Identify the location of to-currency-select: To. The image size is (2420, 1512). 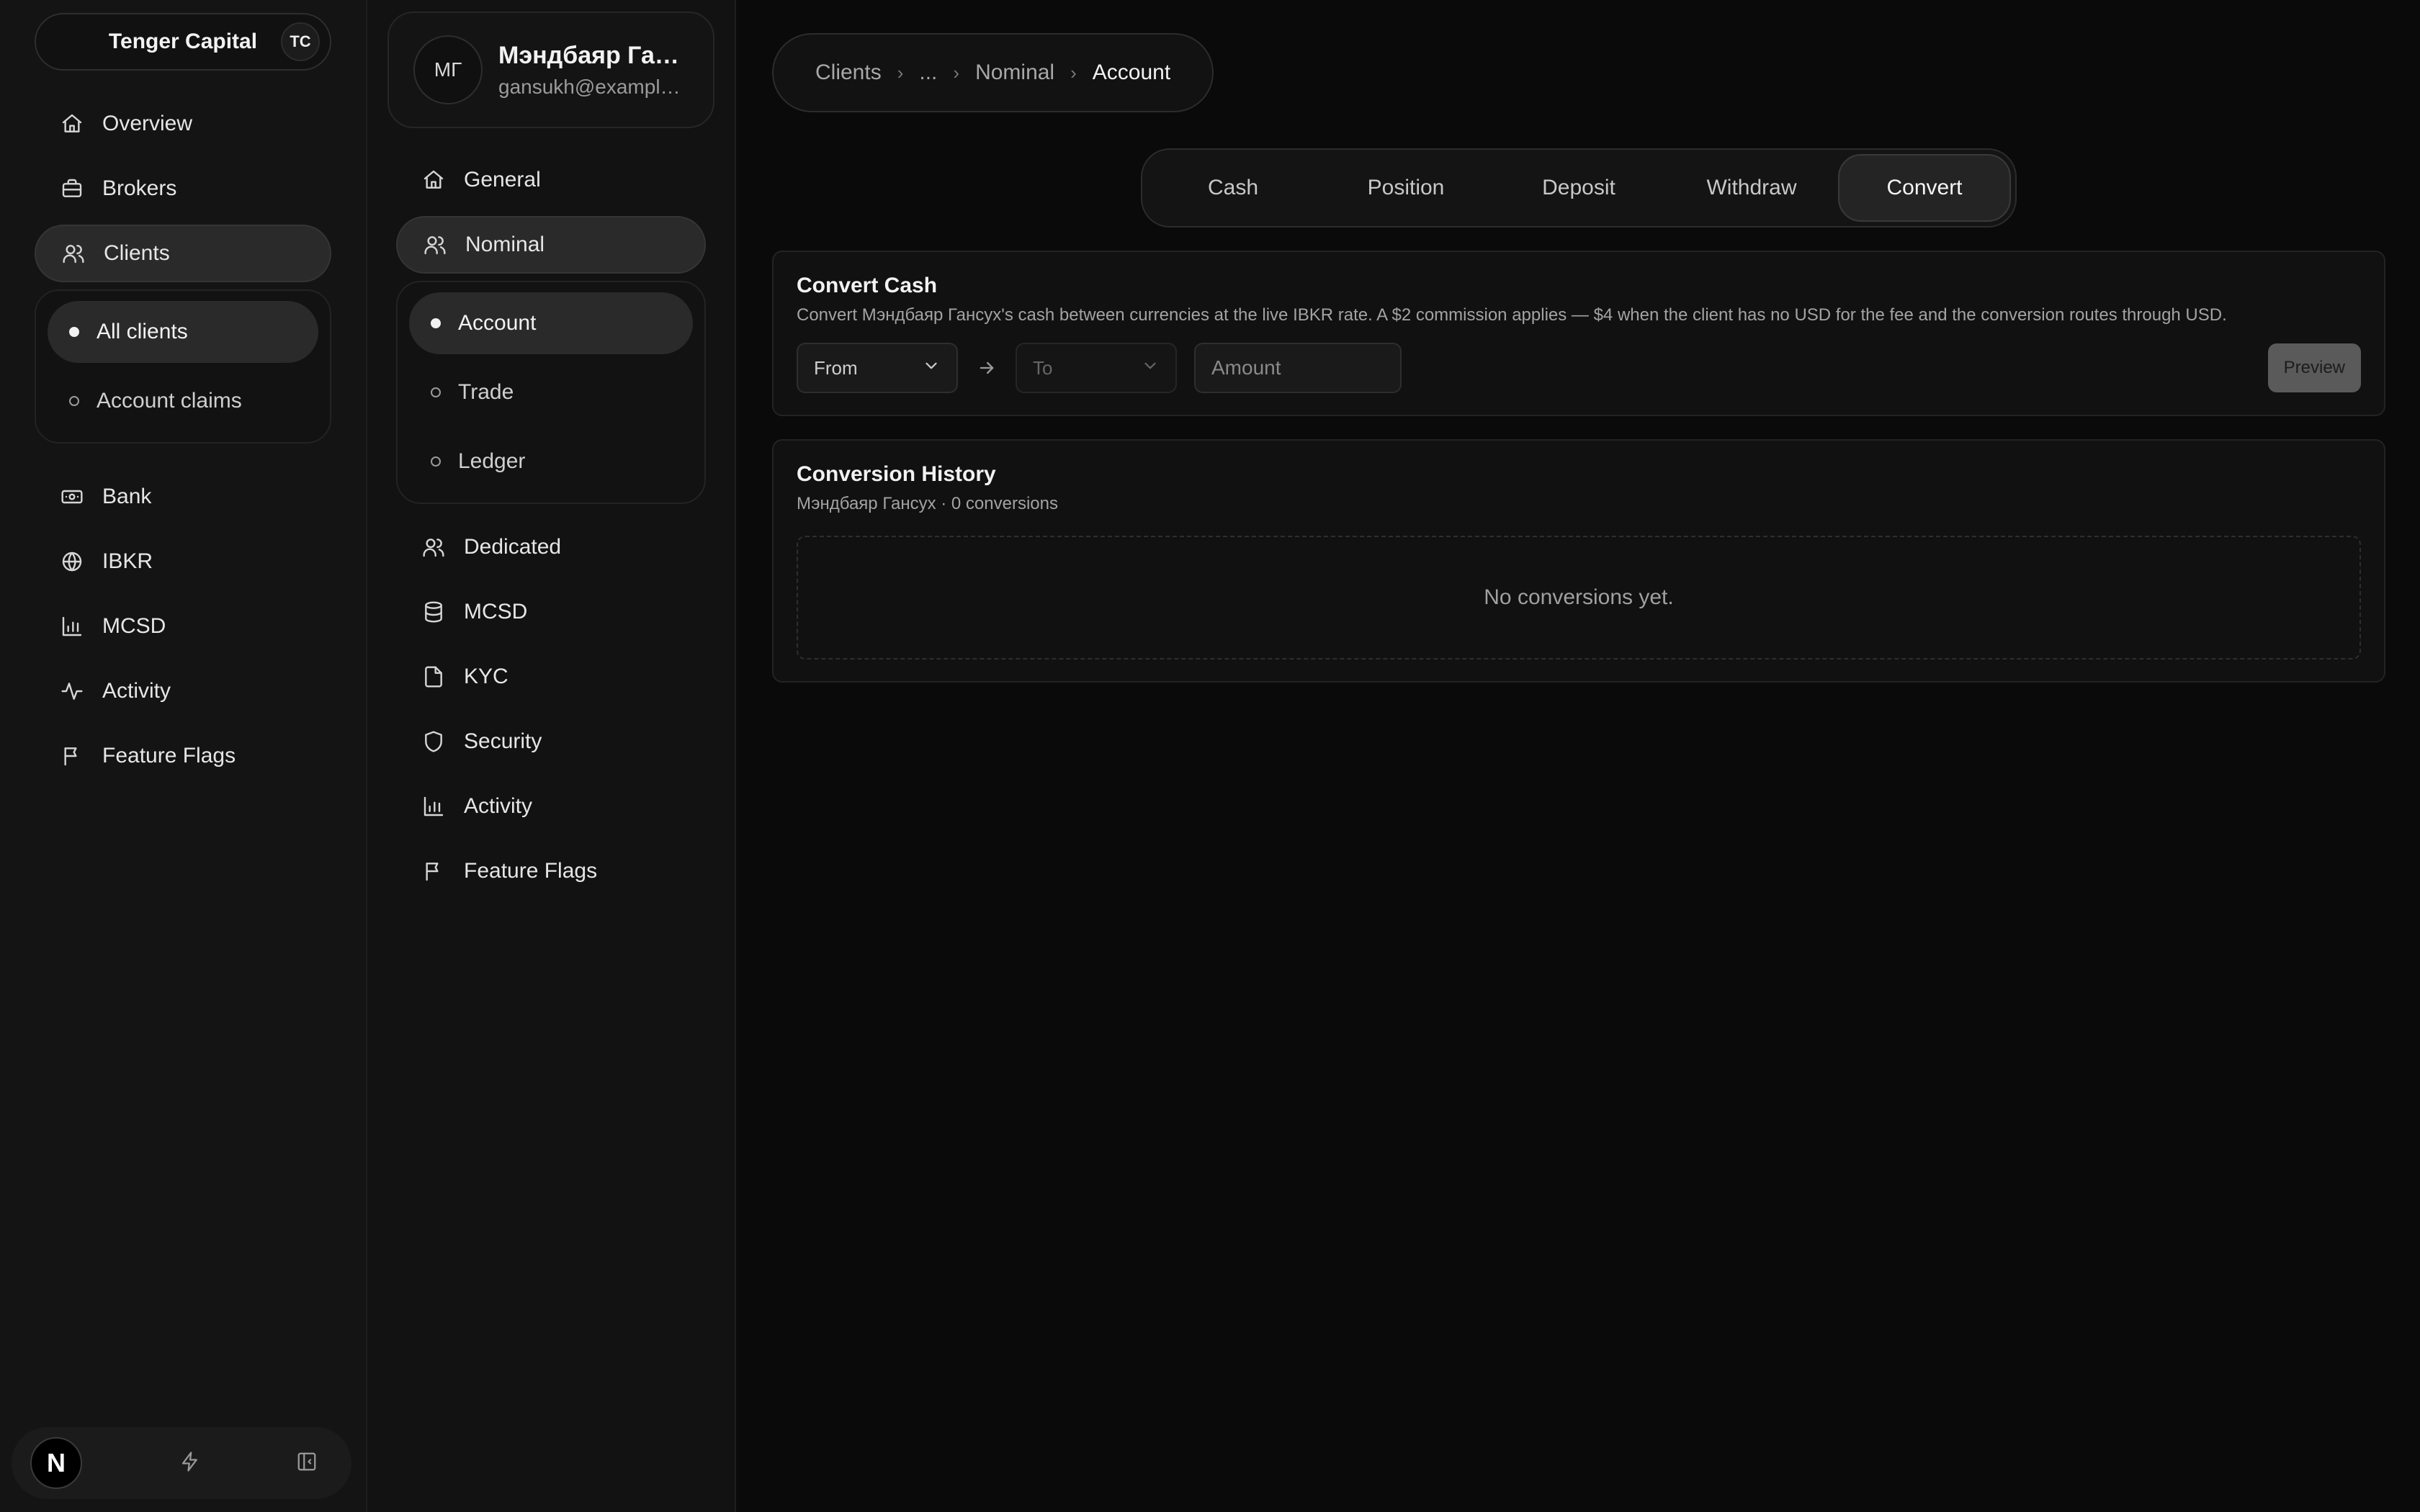
(1096, 368).